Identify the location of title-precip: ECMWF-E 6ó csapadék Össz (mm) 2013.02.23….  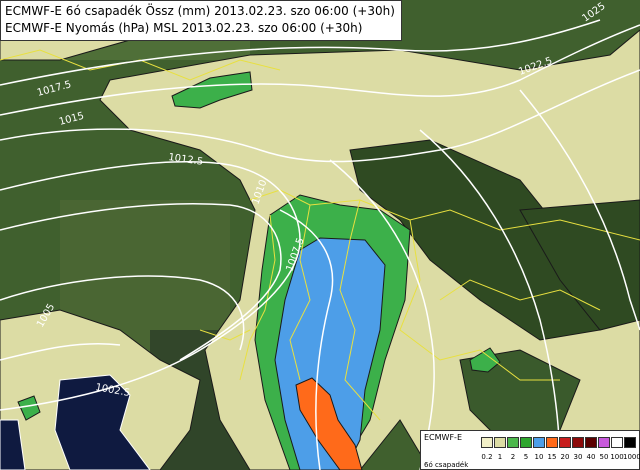
(200, 11).